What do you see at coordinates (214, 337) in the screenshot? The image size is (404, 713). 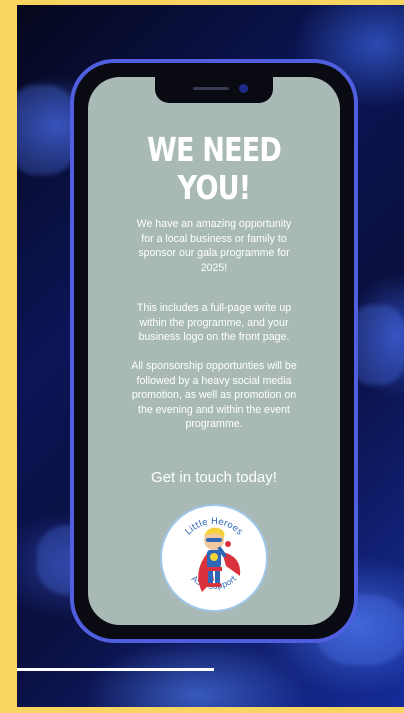 I see `text-line: business logo on the front page.` at bounding box center [214, 337].